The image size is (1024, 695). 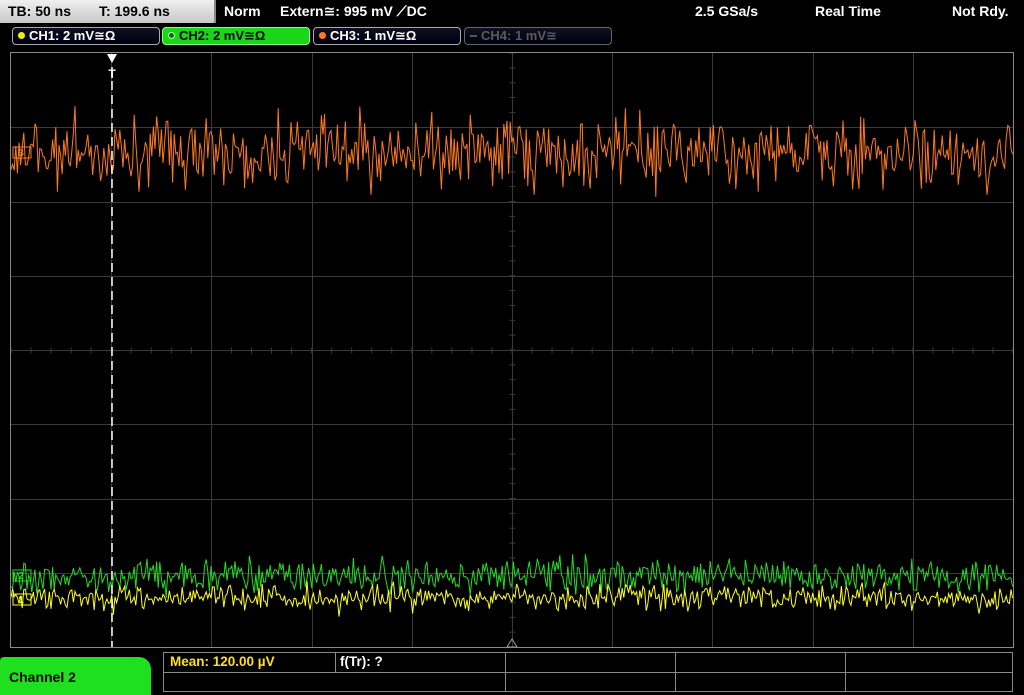 I want to click on channel-tab-ch2: CH2: 2 mV≅Ω, so click(x=236, y=36).